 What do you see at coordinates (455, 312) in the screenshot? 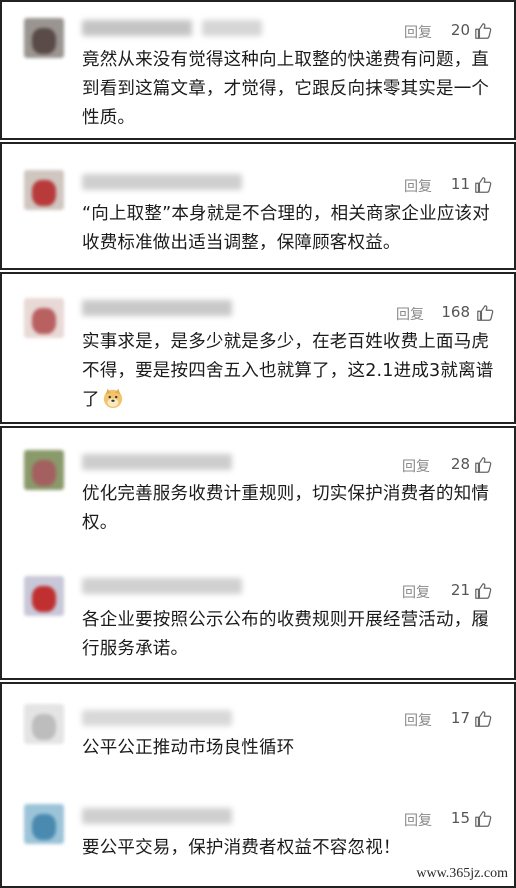
I see `like-count: 168` at bounding box center [455, 312].